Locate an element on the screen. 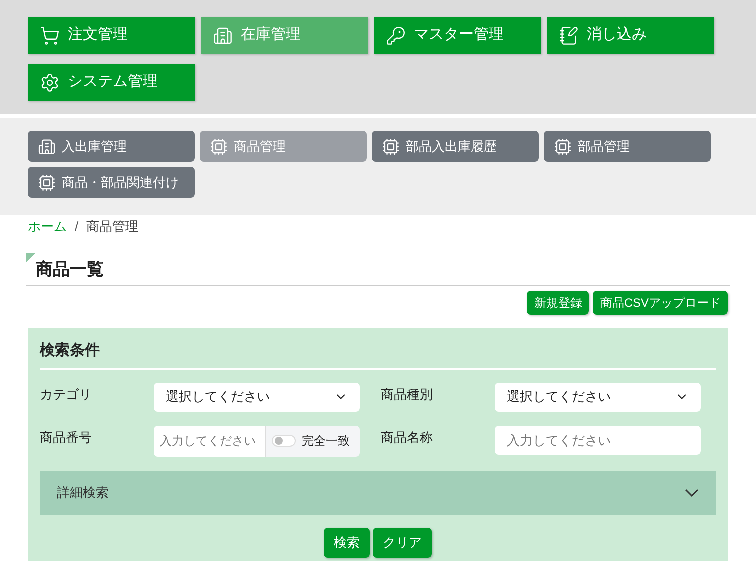 This screenshot has width=756, height=561. sub-nav-tab: 部品入出庫履歴 is located at coordinates (455, 146).